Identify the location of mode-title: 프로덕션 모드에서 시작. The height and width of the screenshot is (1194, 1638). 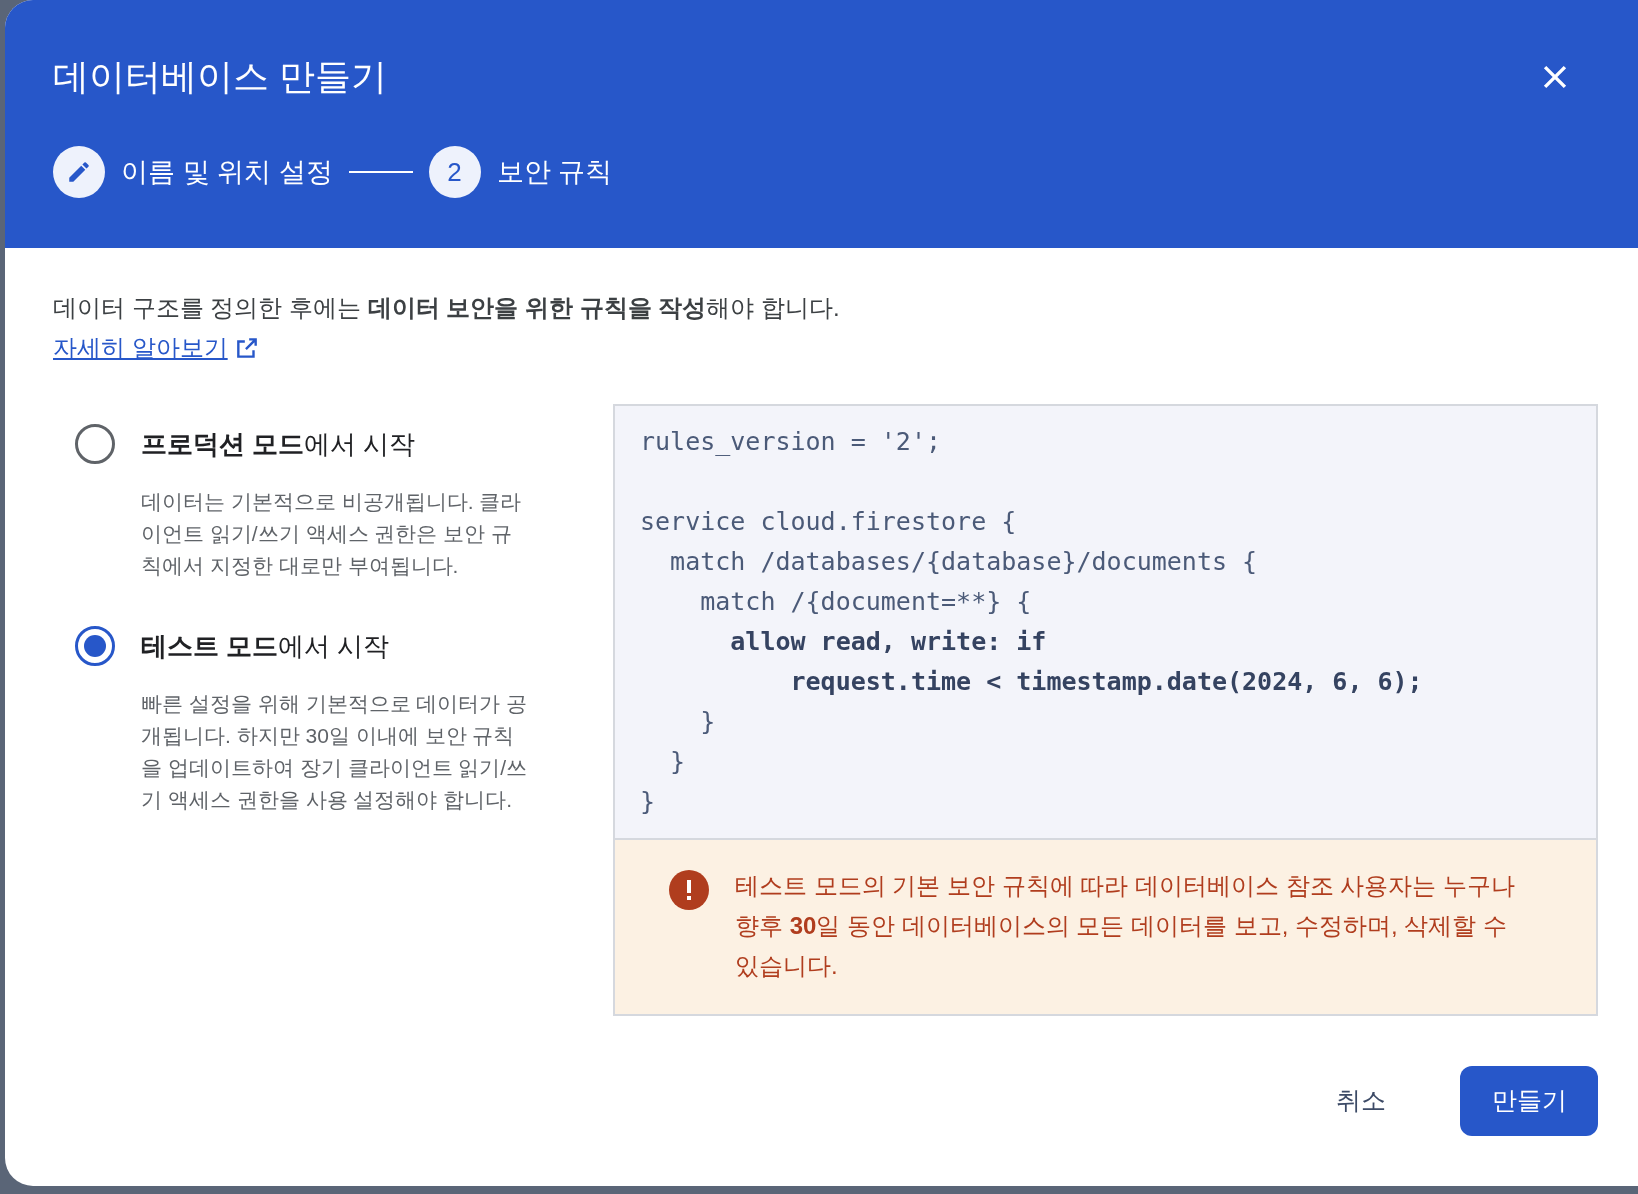
(278, 444).